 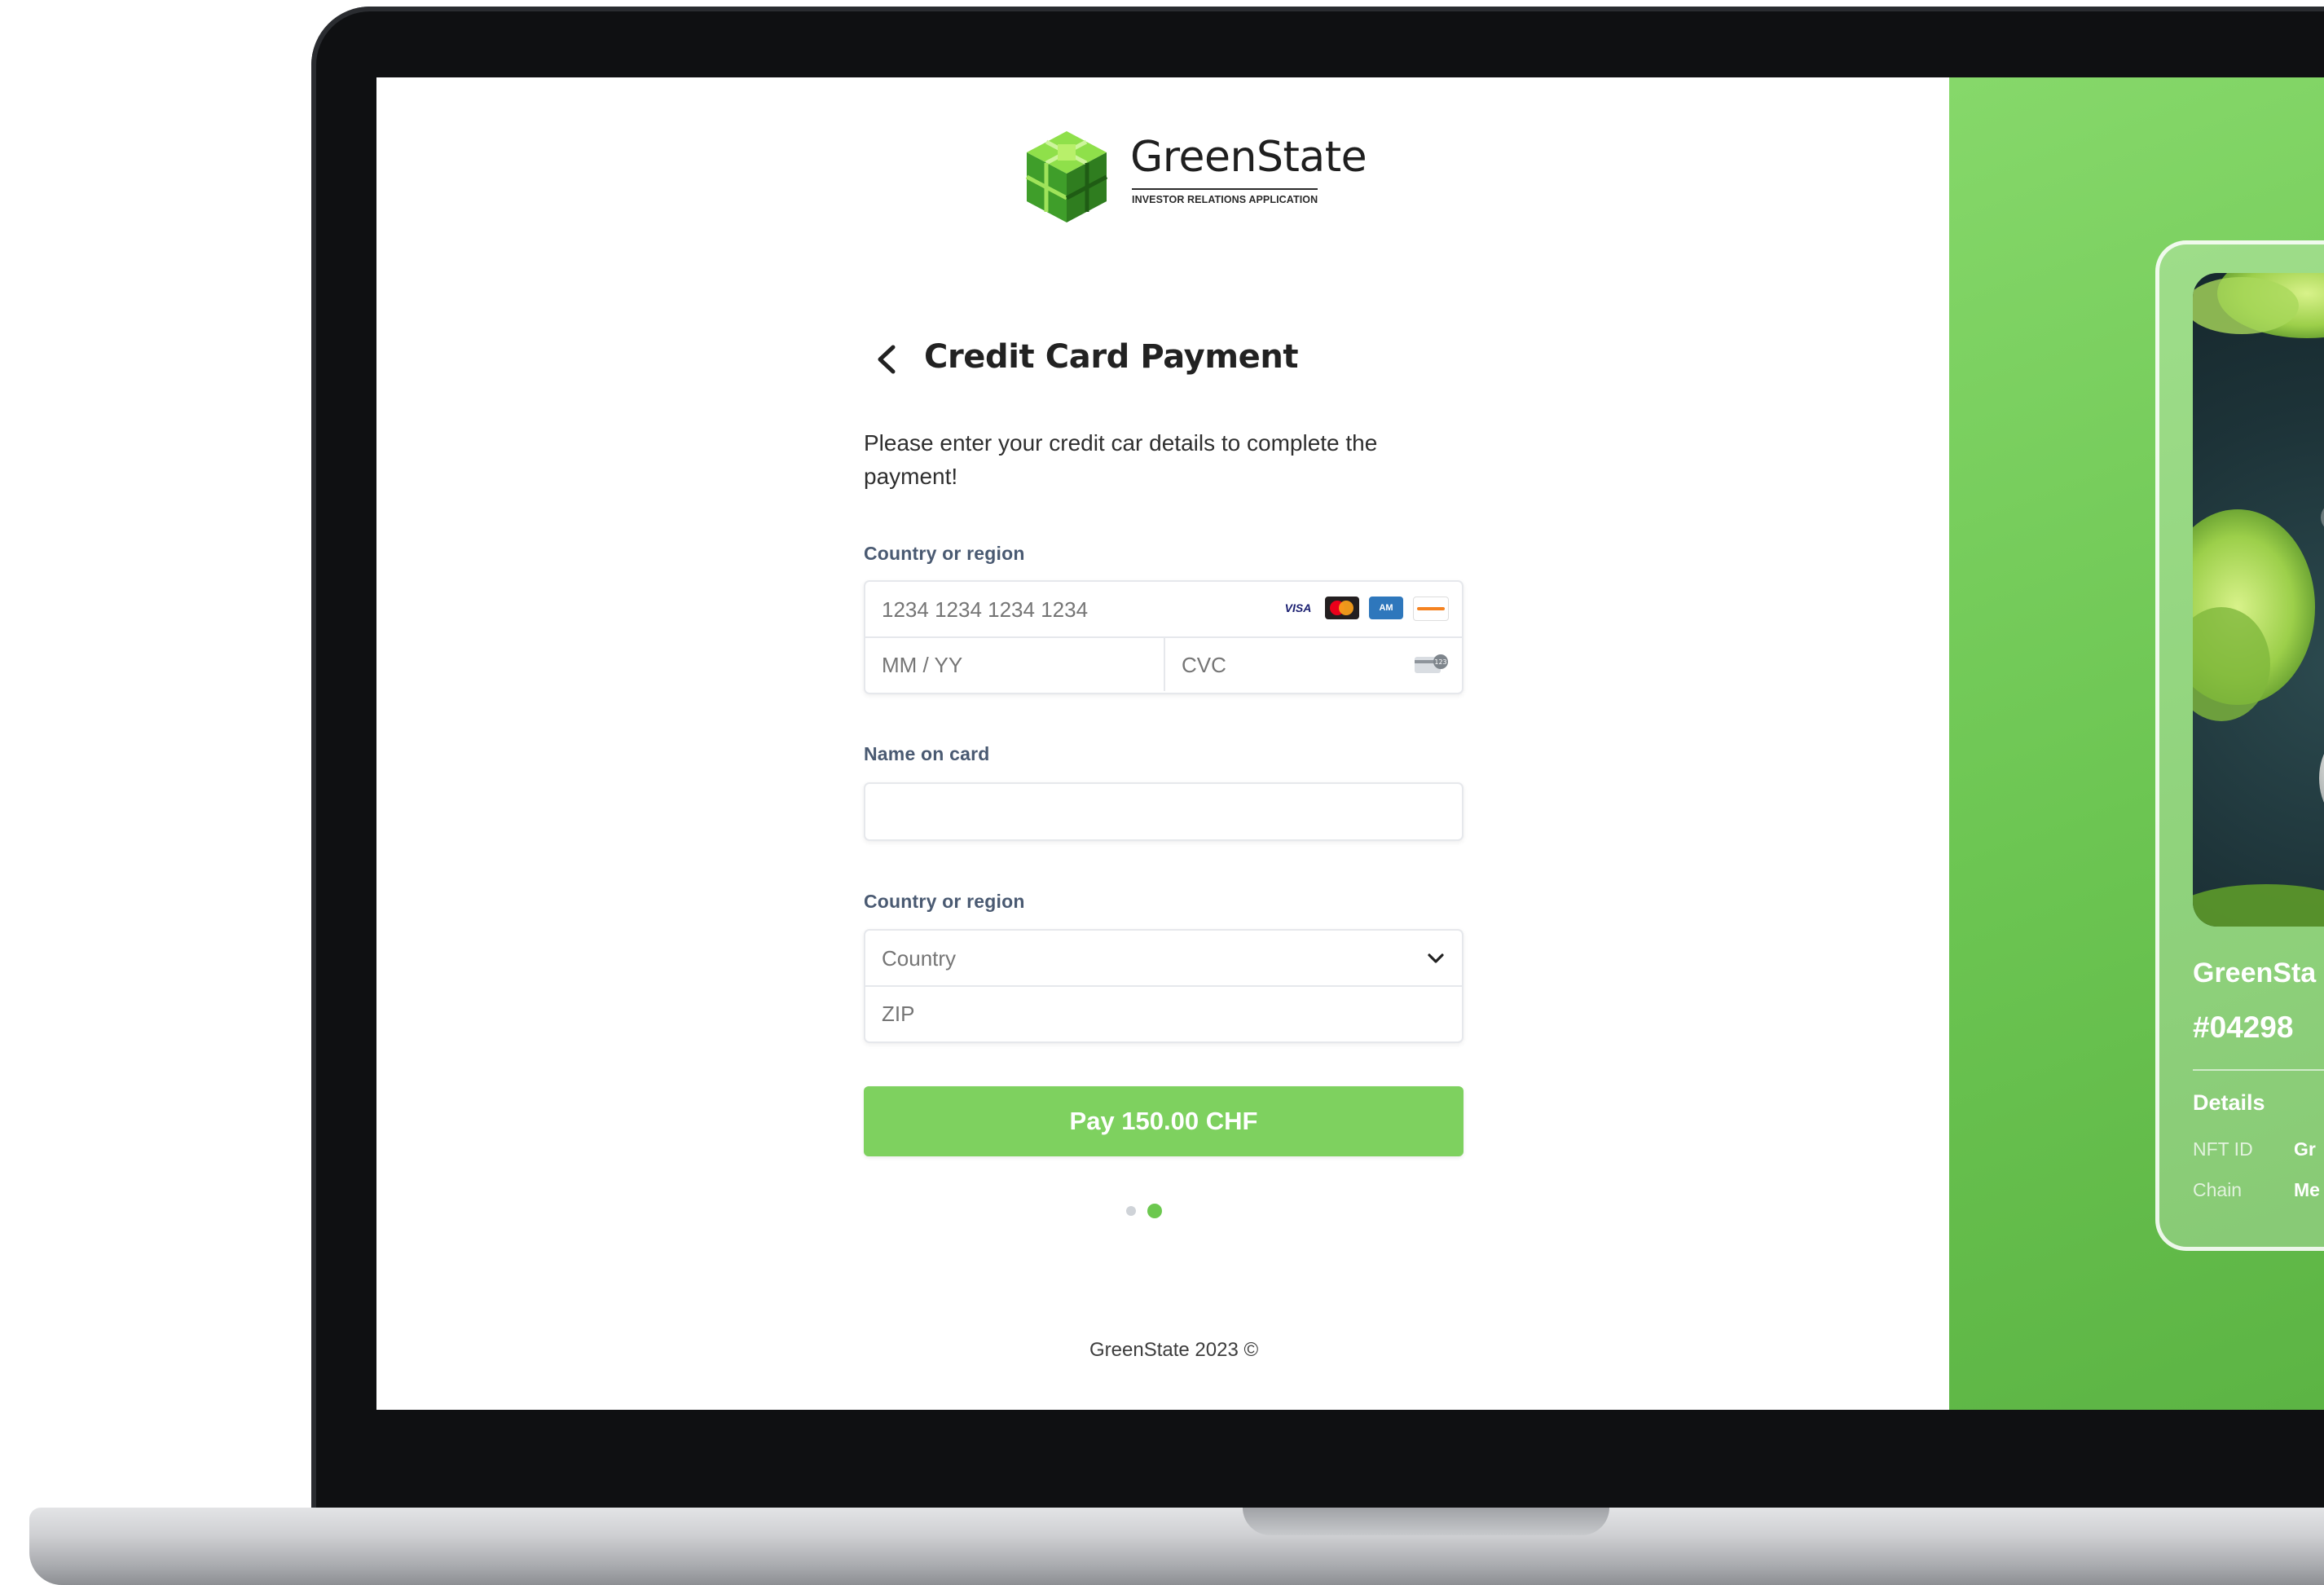 What do you see at coordinates (927, 753) in the screenshot?
I see `name-section-label: Name on card` at bounding box center [927, 753].